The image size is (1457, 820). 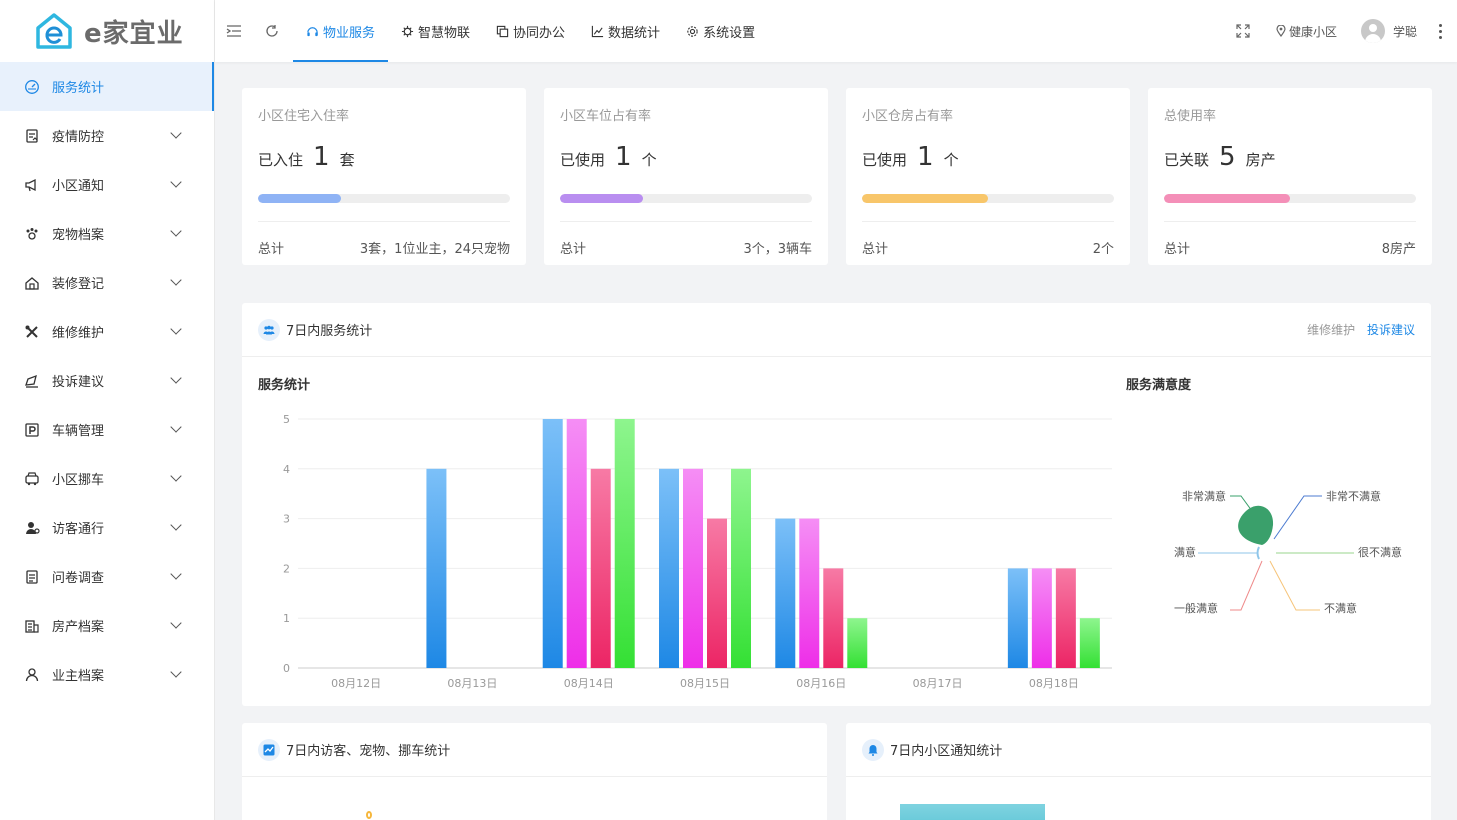 What do you see at coordinates (602, 198) in the screenshot?
I see `progress-fill` at bounding box center [602, 198].